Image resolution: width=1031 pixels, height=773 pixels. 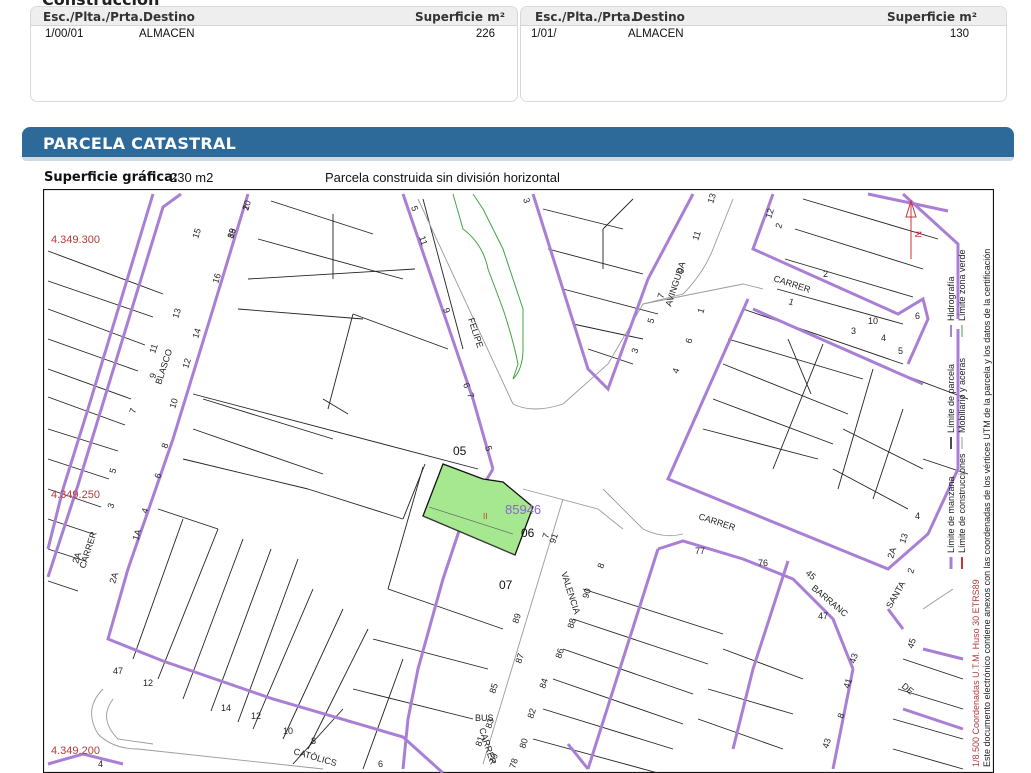 What do you see at coordinates (959, 34) in the screenshot?
I see `cell-superficie: 130` at bounding box center [959, 34].